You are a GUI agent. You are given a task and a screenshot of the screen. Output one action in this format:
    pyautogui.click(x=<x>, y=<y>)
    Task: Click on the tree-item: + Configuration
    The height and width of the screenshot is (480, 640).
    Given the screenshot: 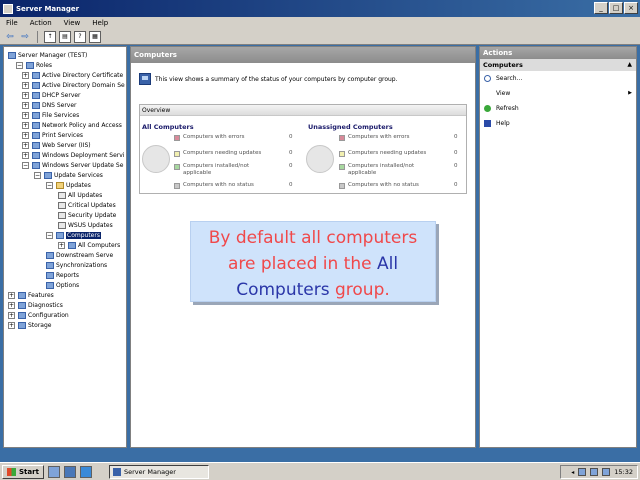 What is the action you would take?
    pyautogui.click(x=38, y=315)
    